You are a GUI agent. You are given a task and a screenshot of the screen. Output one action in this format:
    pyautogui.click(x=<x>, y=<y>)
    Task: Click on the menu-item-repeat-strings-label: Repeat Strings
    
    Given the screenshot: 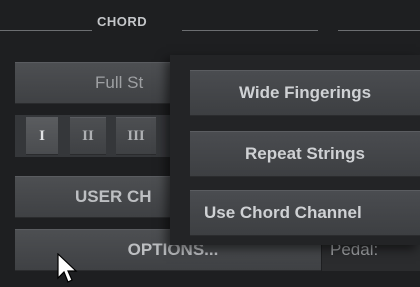 What is the action you would take?
    pyautogui.click(x=305, y=153)
    